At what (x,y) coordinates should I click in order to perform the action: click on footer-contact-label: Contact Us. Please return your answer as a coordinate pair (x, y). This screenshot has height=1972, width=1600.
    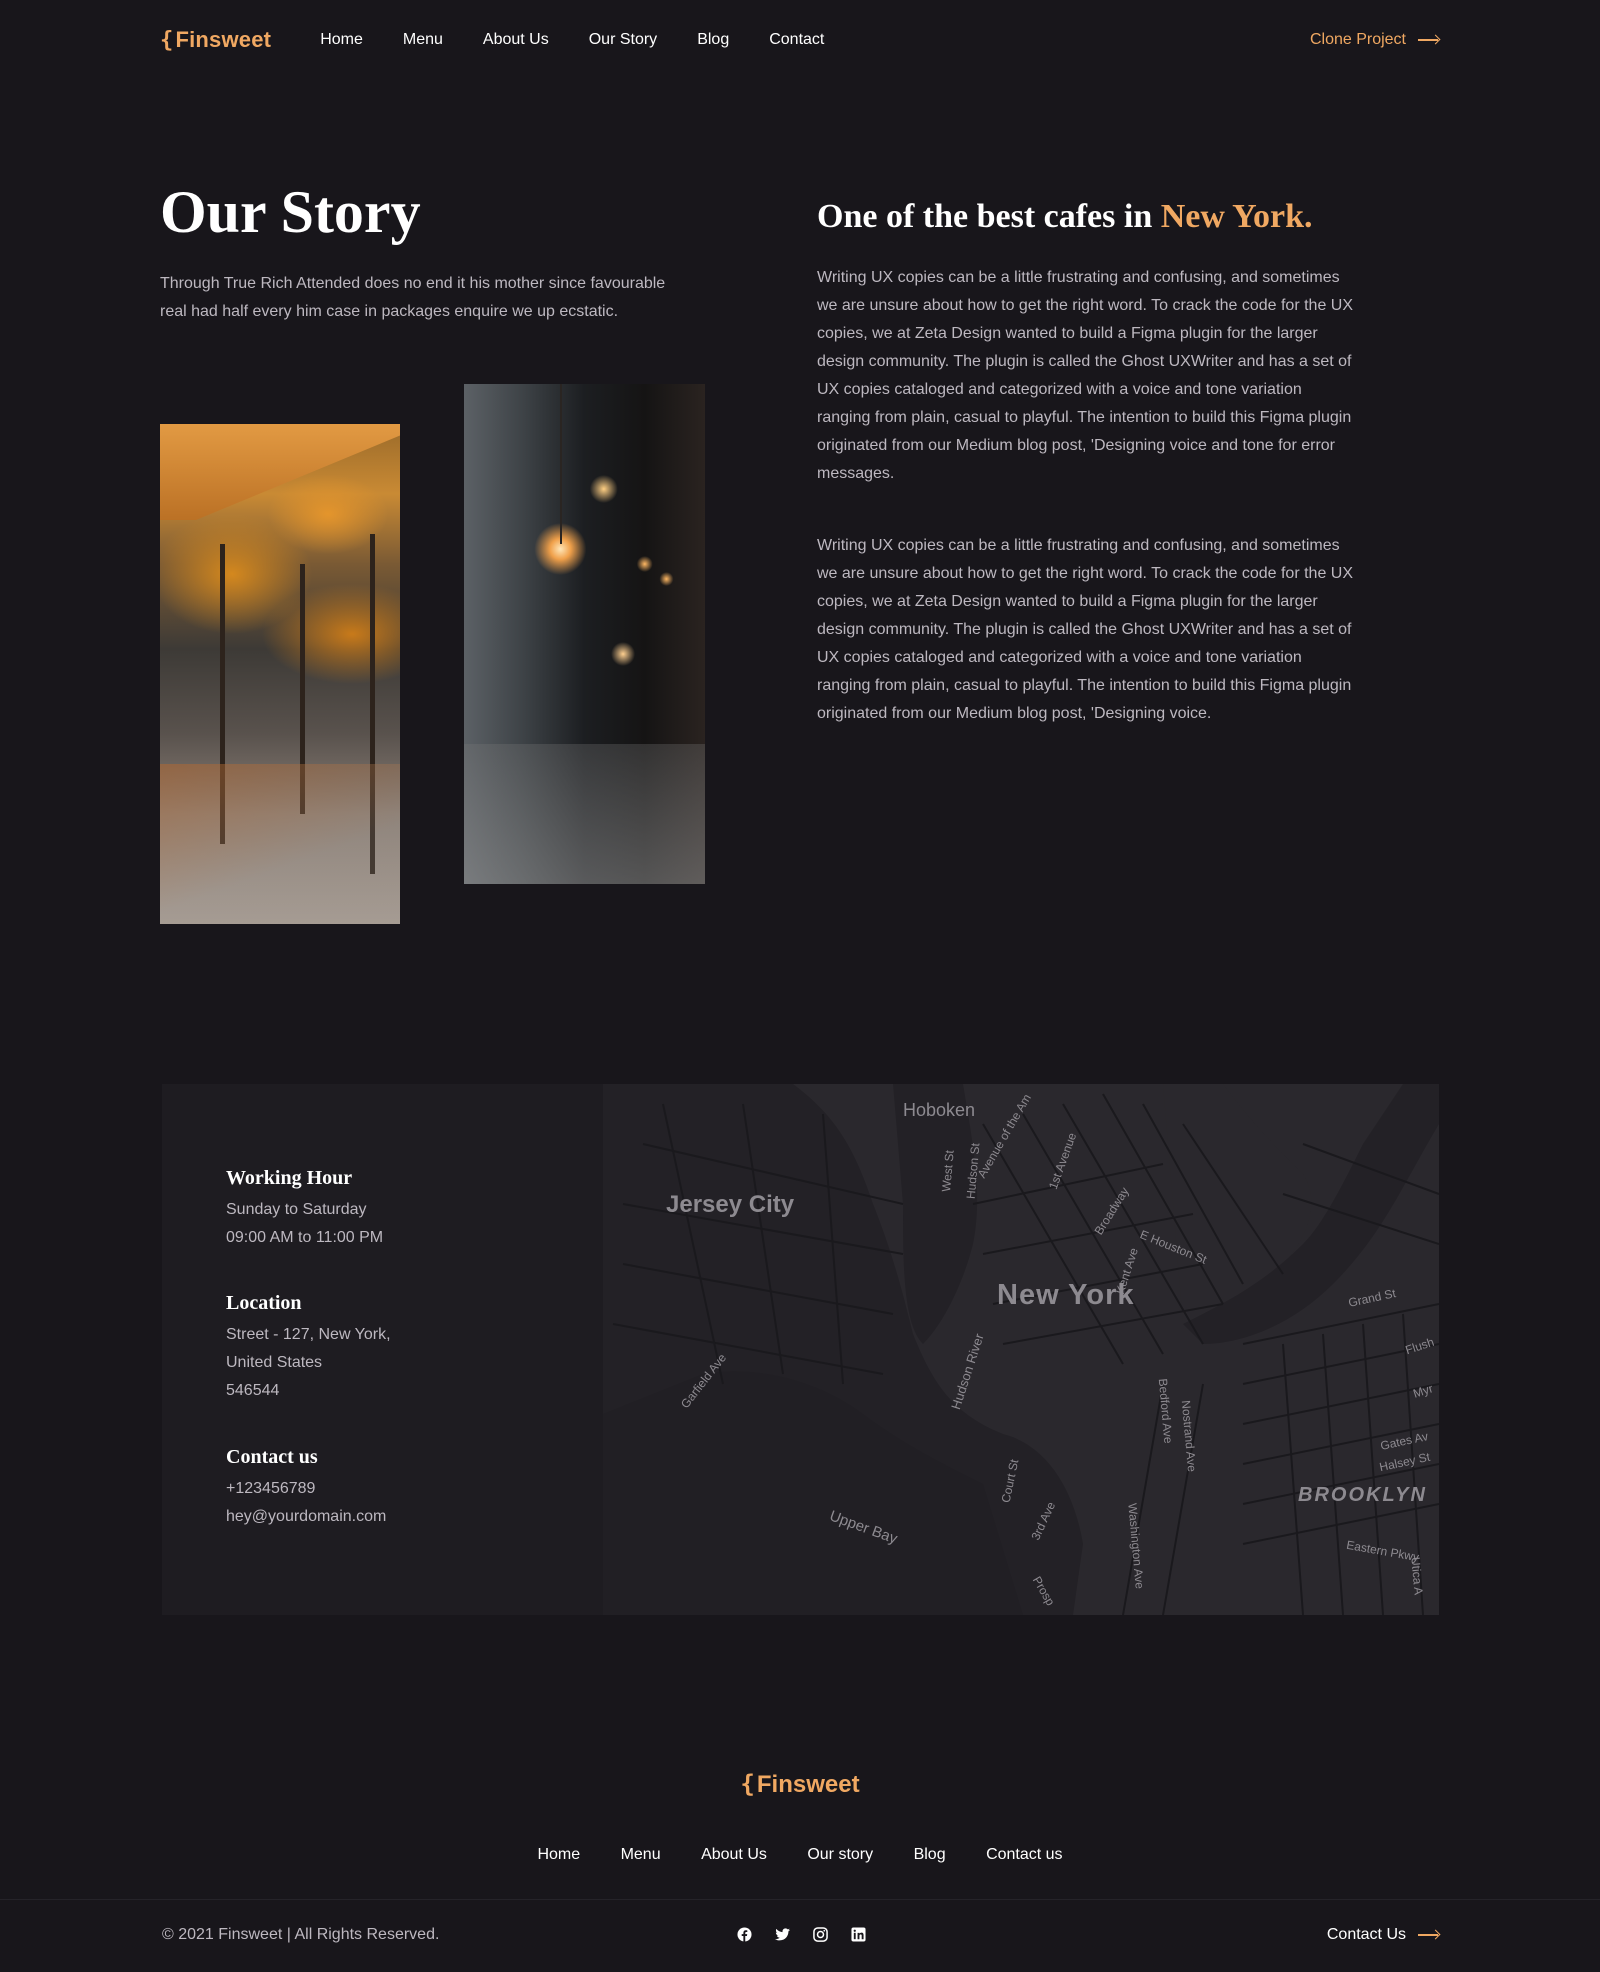
    Looking at the image, I should click on (1366, 1934).